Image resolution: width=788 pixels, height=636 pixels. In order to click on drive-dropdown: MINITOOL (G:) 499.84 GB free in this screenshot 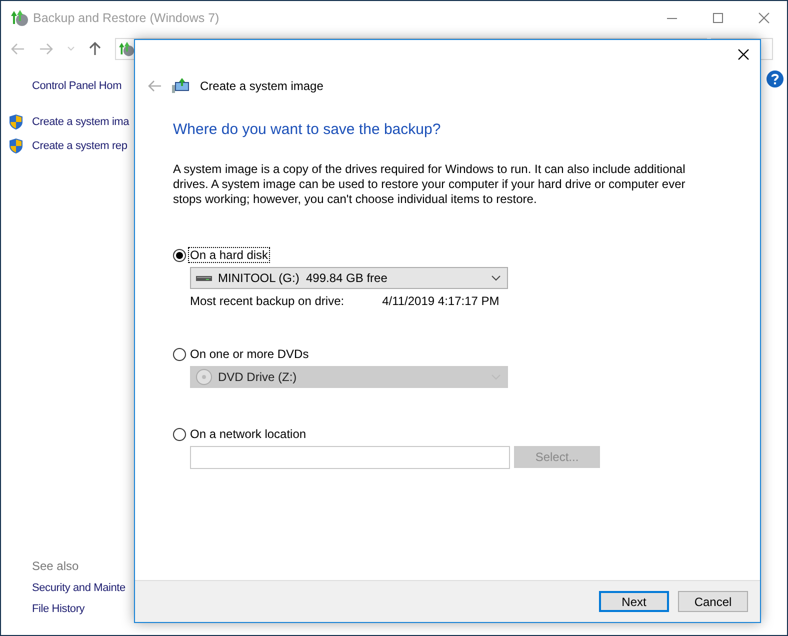, I will do `click(349, 278)`.